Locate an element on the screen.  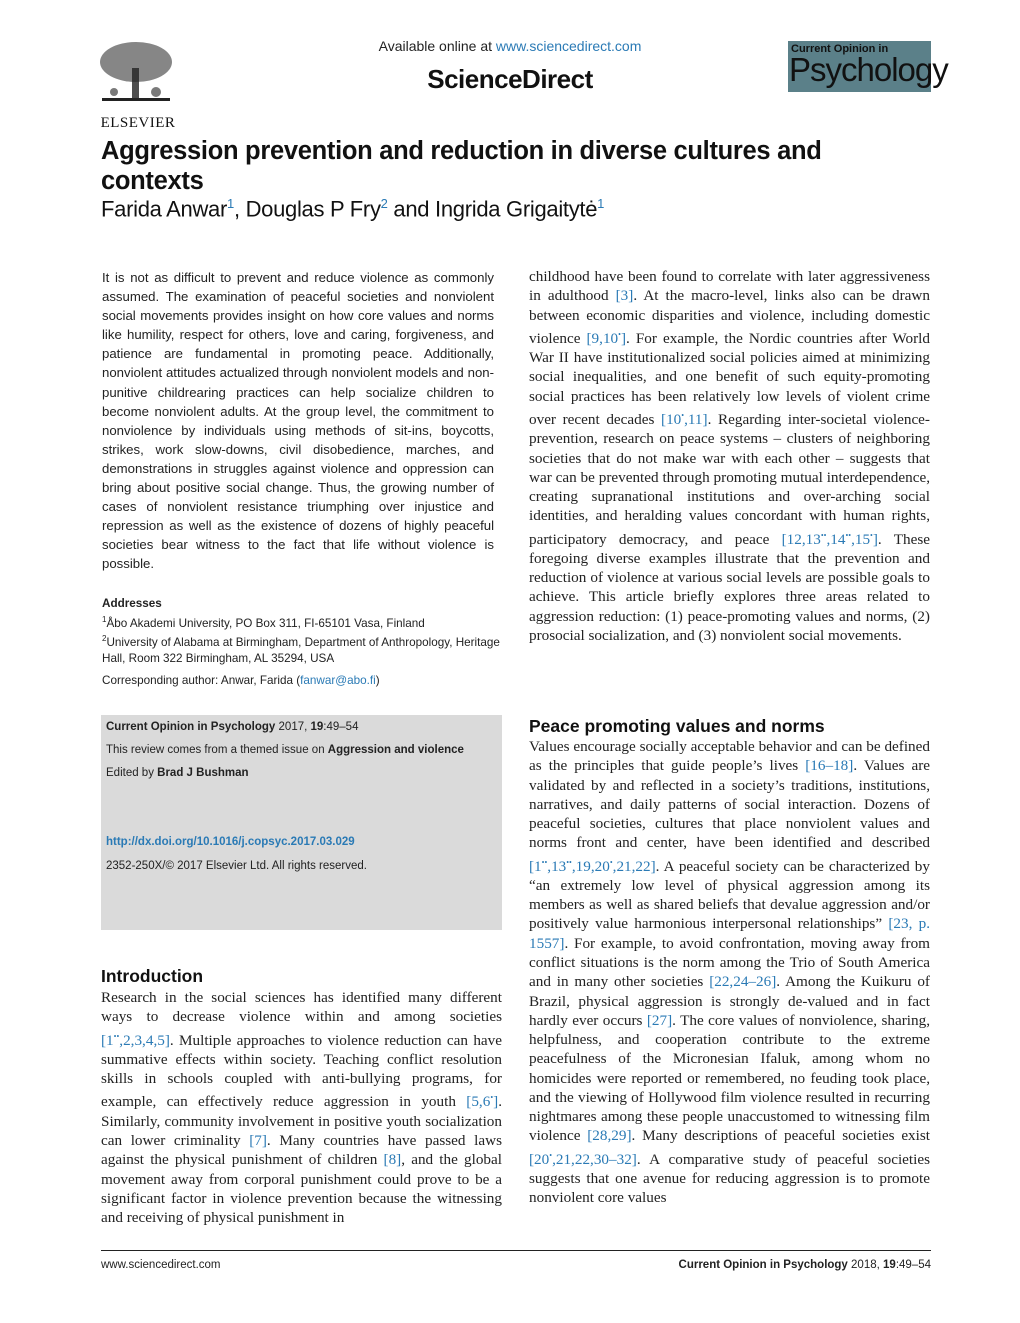
journal-name: Current Opinion in Psychology is located at coordinates (191, 727).